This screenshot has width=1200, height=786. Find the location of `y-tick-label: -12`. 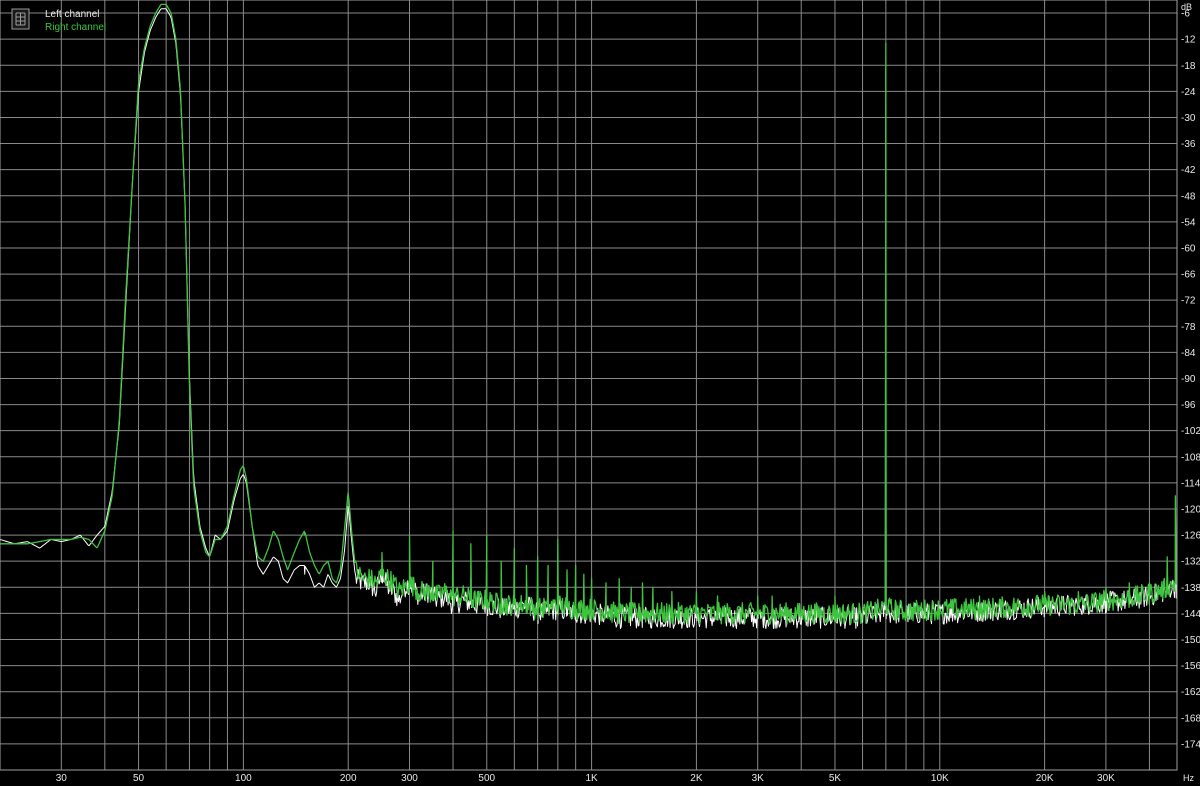

y-tick-label: -12 is located at coordinates (1188, 40).